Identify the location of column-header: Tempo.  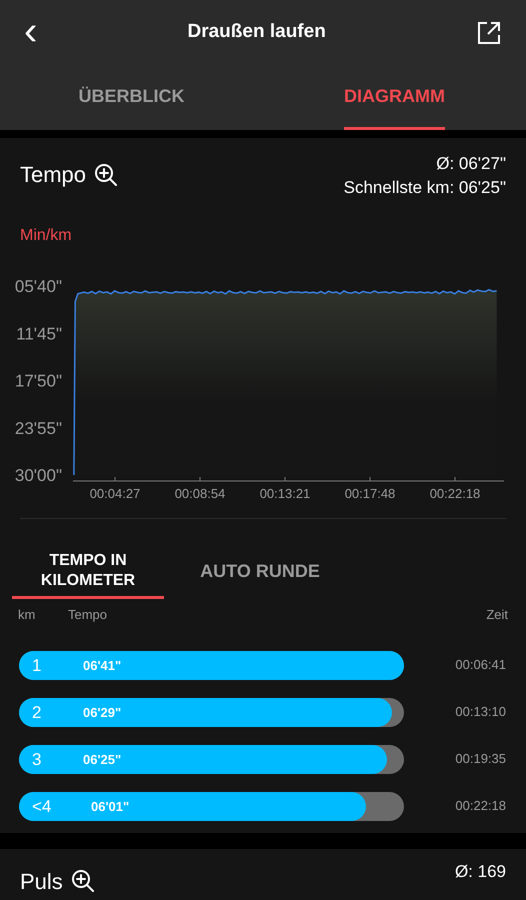
(88, 615).